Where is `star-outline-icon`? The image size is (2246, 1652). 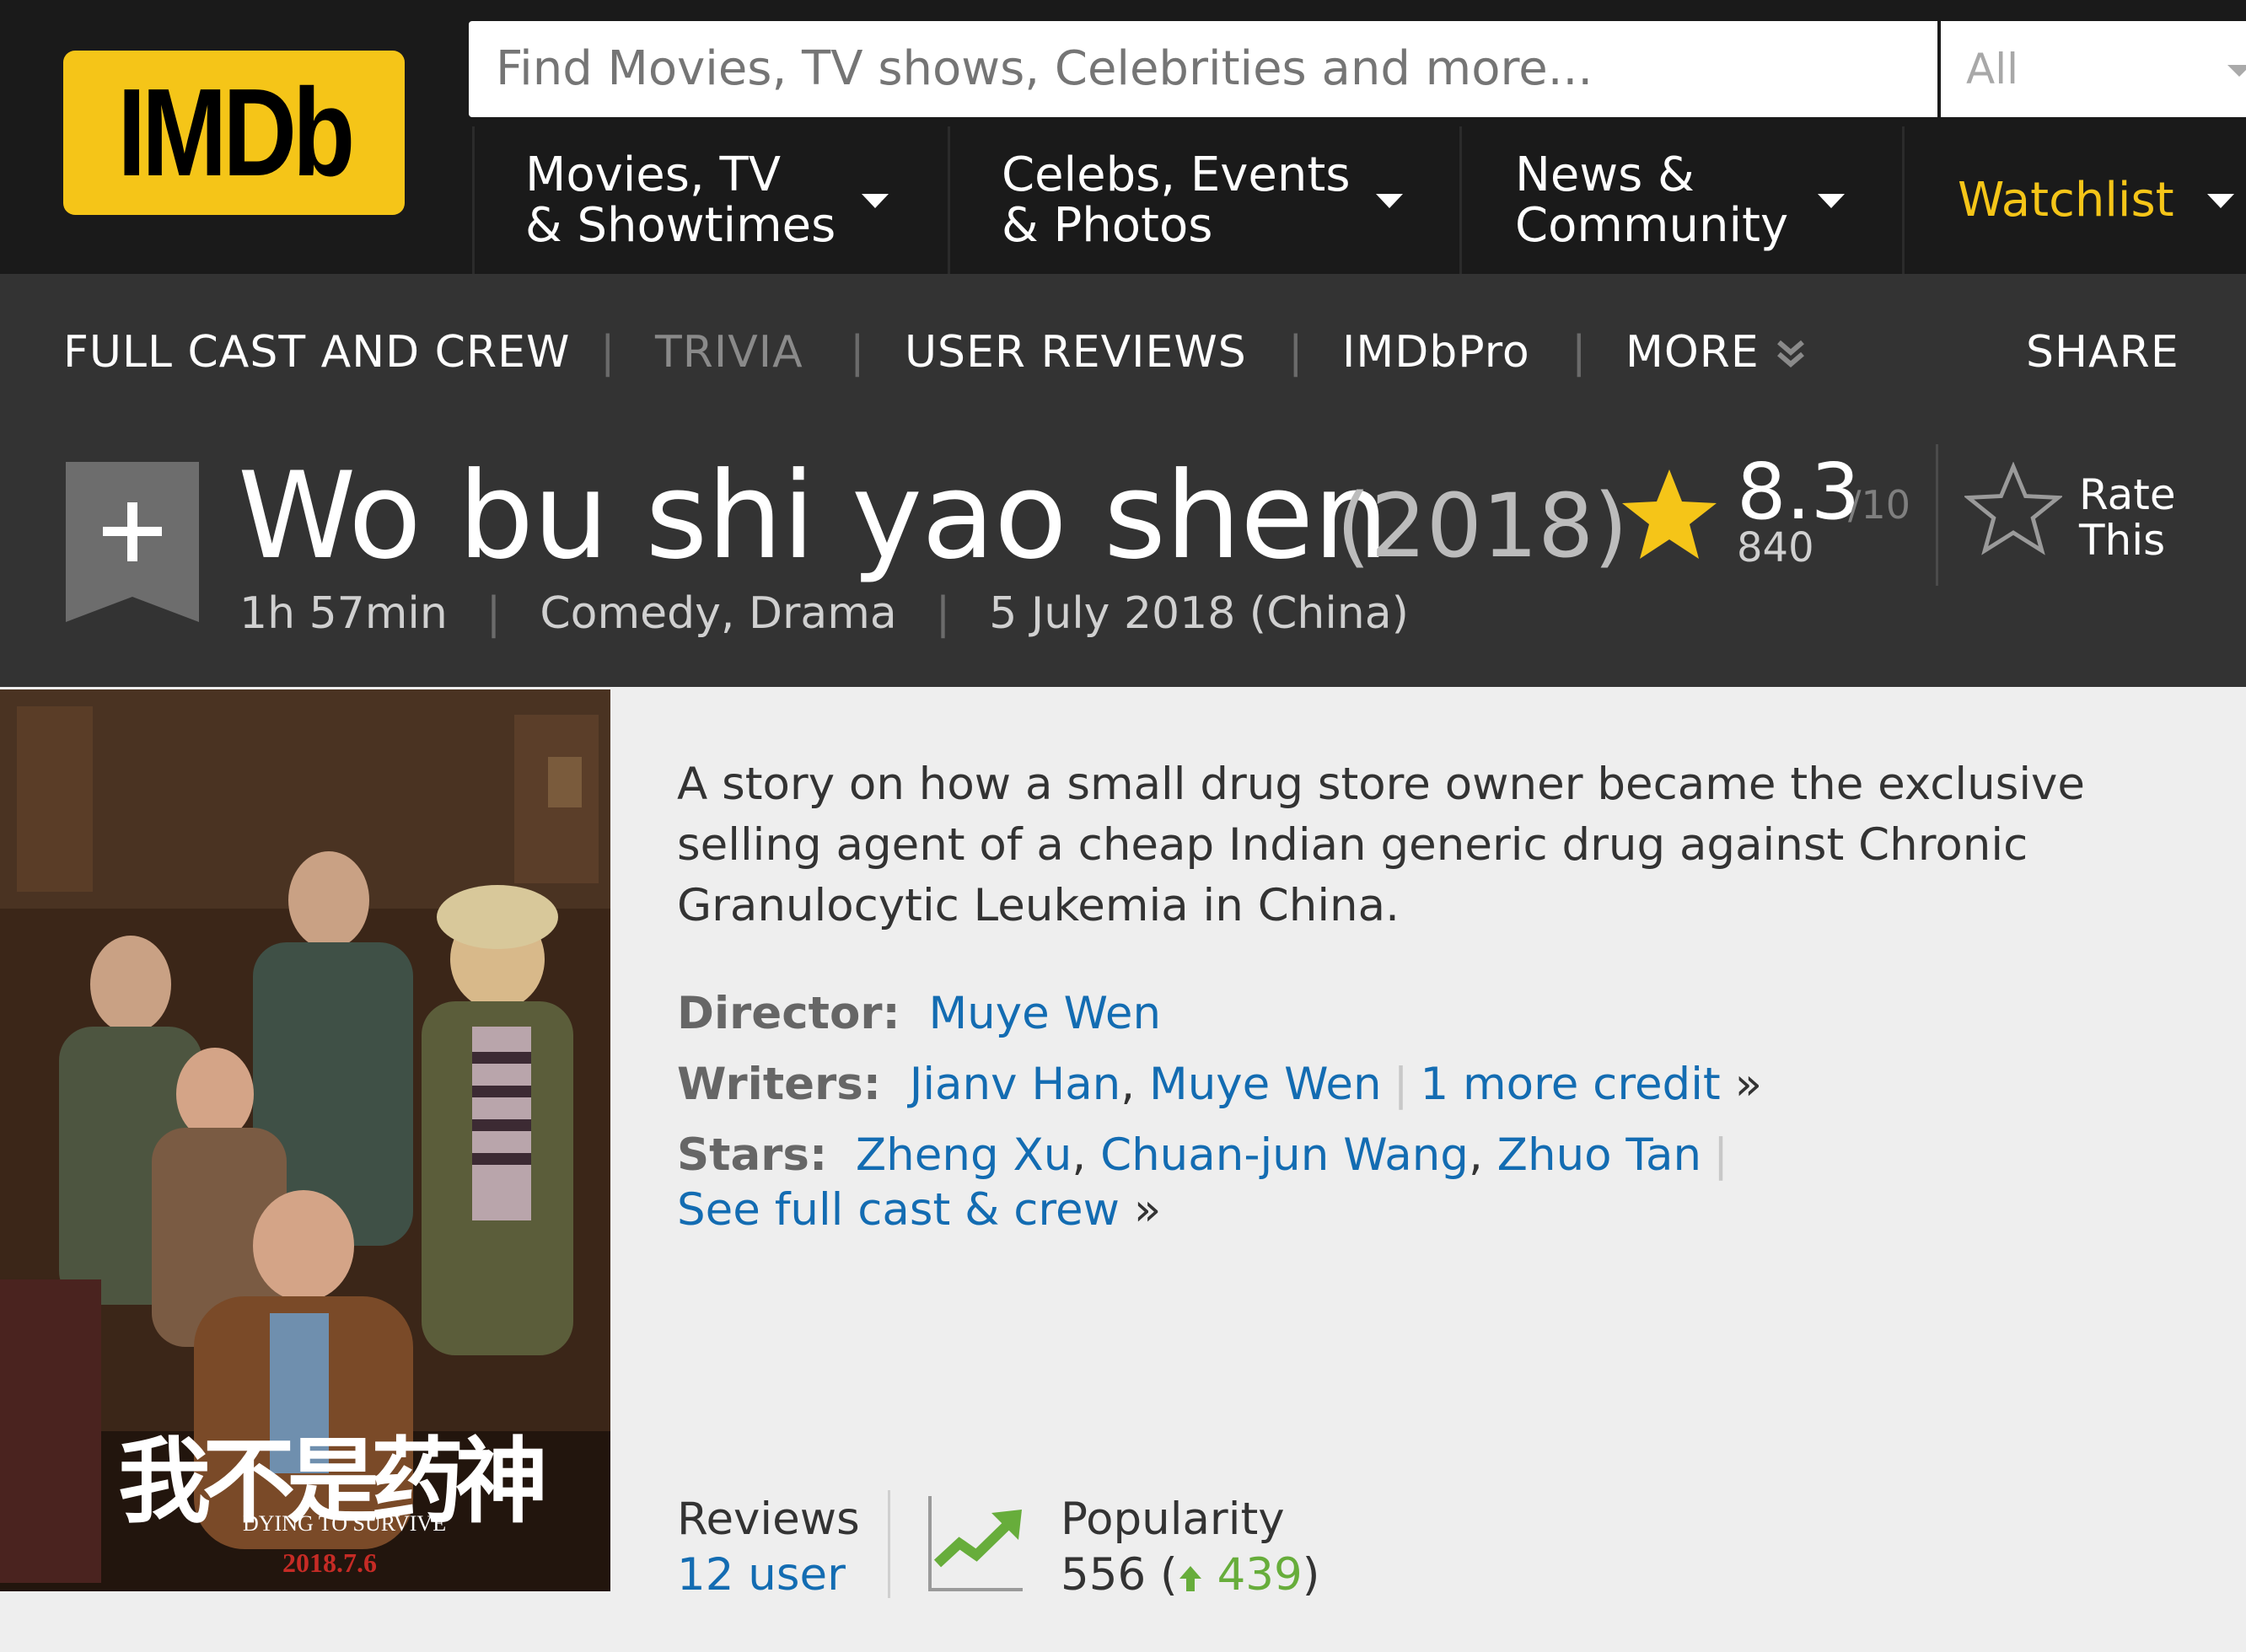 star-outline-icon is located at coordinates (2013, 509).